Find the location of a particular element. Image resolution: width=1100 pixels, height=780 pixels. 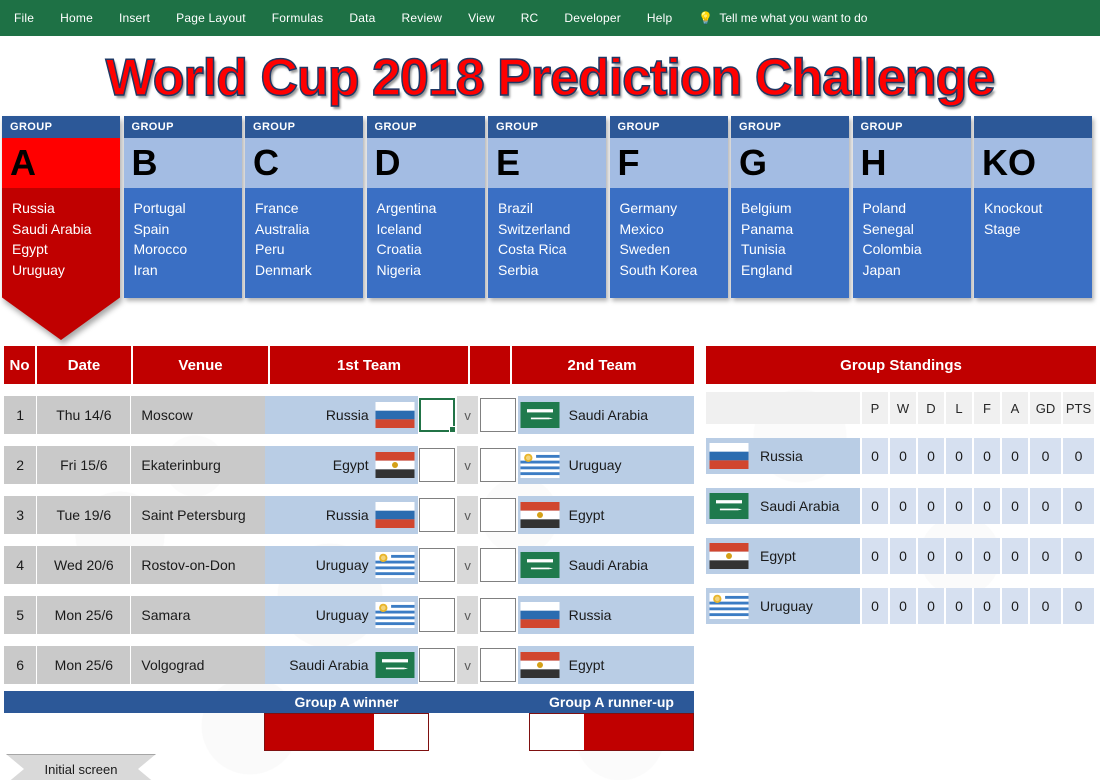

group-card-b: GROUP B Portugal Spain Morocco Iran is located at coordinates (182, 207).